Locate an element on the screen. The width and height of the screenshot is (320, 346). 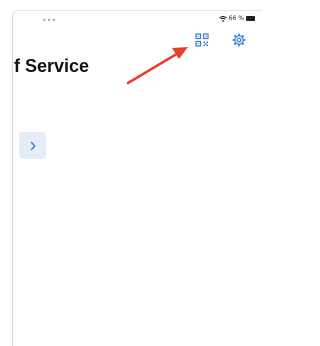
chevron-right-icon is located at coordinates (32, 145).